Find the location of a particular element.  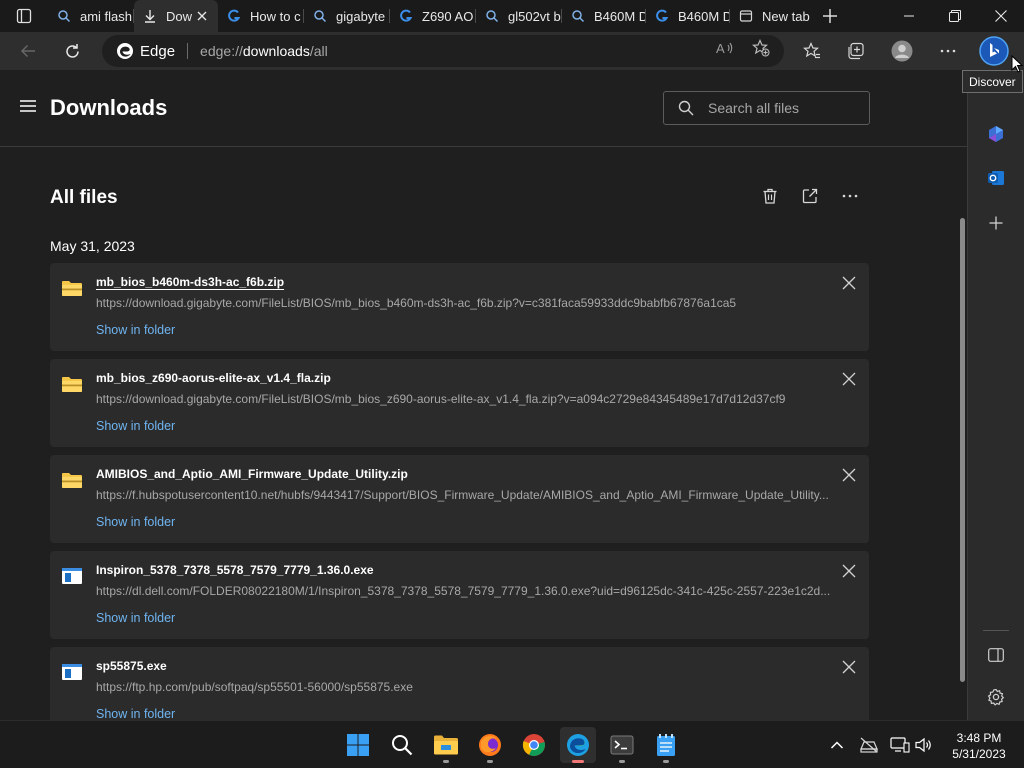

refresh-button is located at coordinates (72, 51).